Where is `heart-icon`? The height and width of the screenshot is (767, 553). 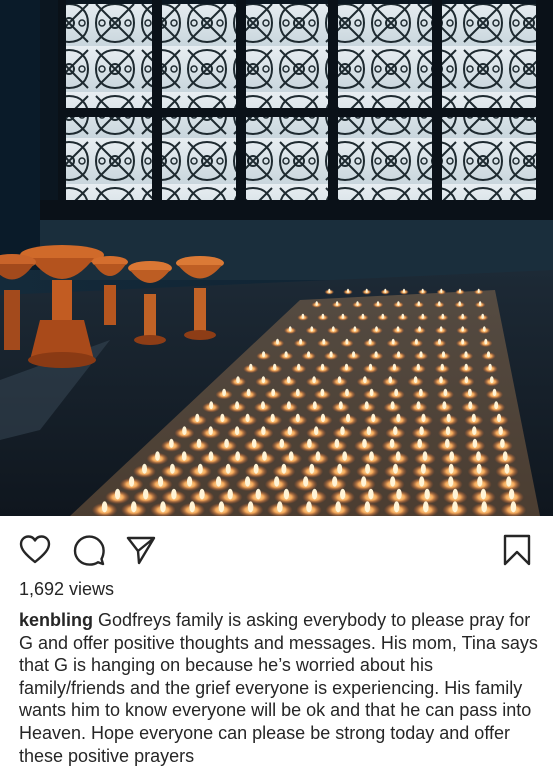
heart-icon is located at coordinates (35, 550).